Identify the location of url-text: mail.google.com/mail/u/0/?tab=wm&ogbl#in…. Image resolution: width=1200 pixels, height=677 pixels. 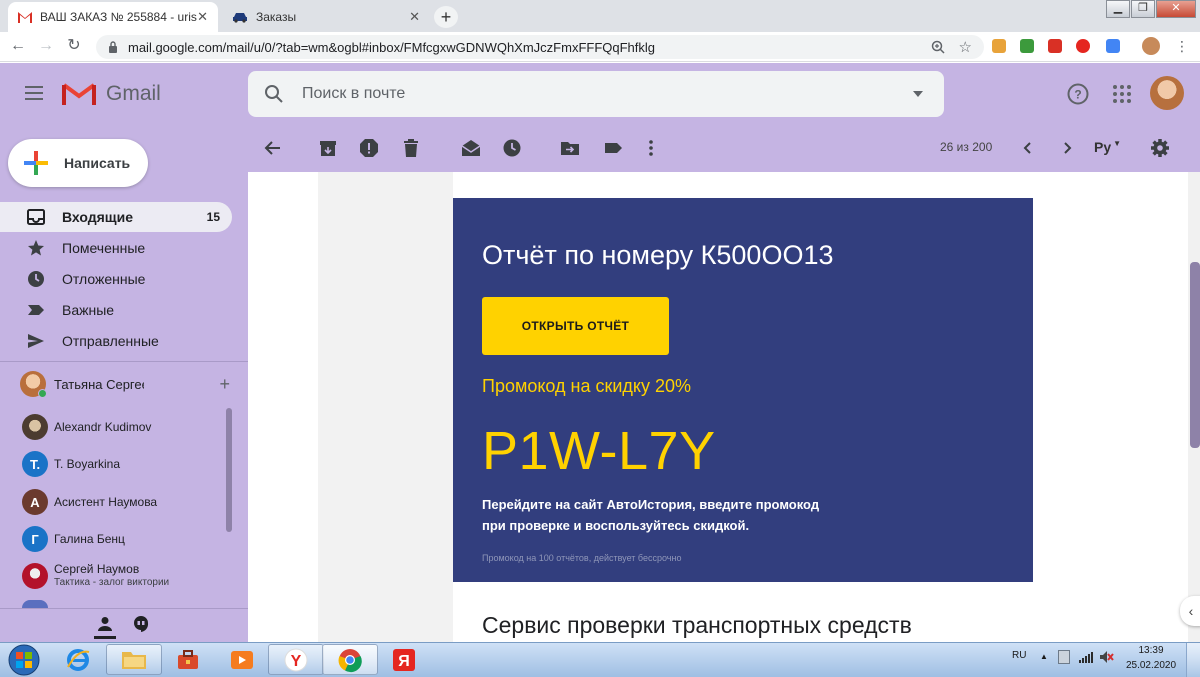
(392, 47).